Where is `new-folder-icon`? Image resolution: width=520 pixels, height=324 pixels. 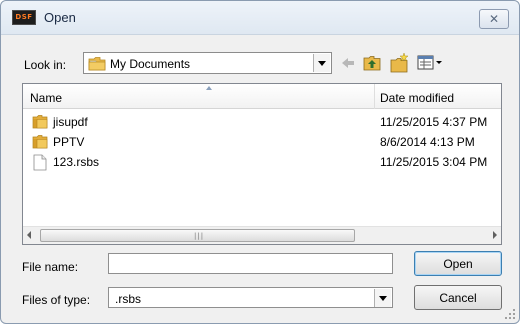
new-folder-icon is located at coordinates (400, 63).